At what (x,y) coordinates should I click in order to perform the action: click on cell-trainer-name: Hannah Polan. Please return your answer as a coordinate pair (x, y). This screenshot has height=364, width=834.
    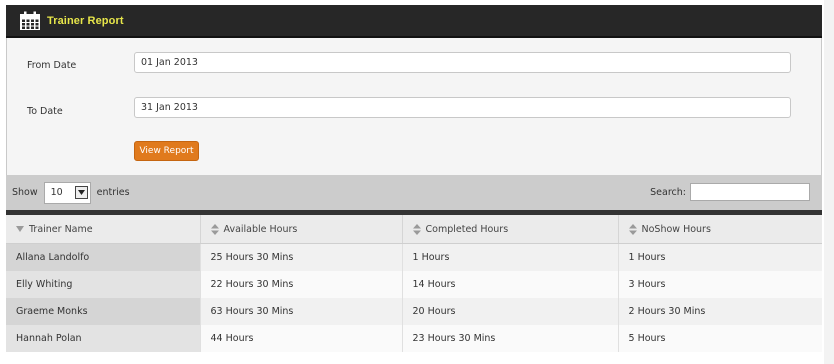
    Looking at the image, I should click on (103, 338).